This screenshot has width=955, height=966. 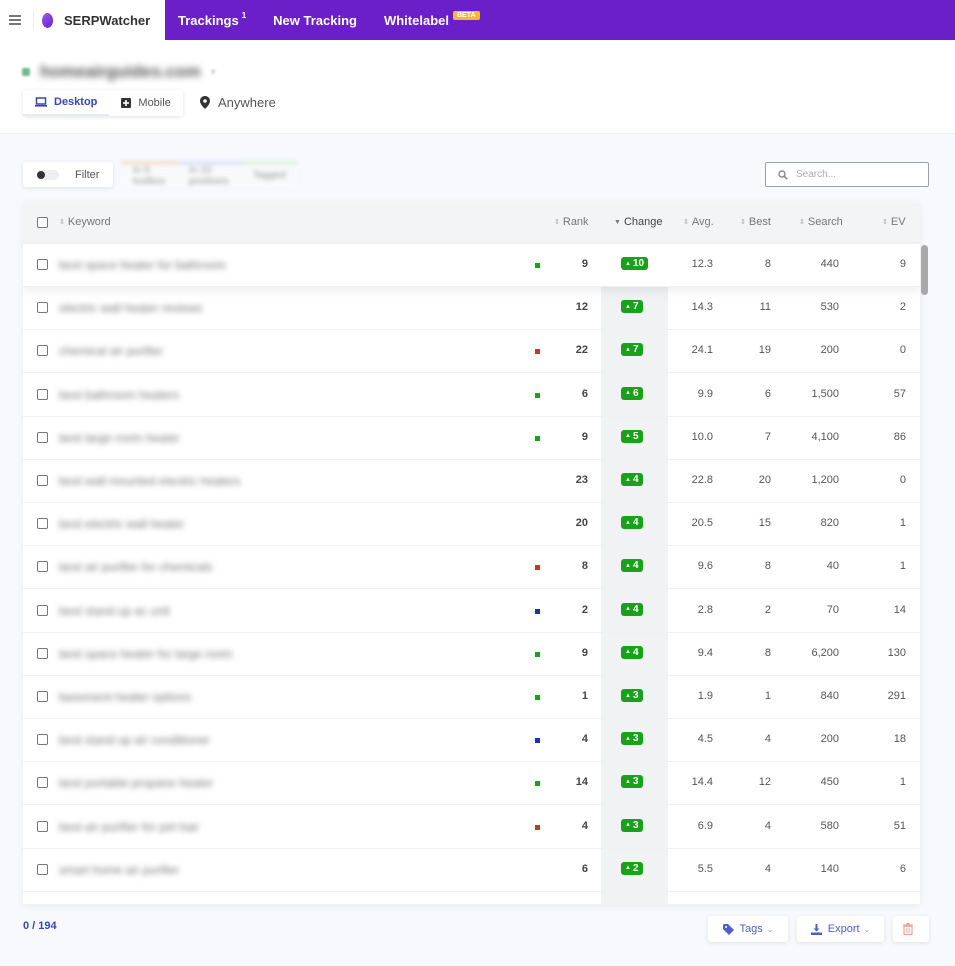 What do you see at coordinates (149, 481) in the screenshot?
I see `keyword-text: best wall mounted electric heaters` at bounding box center [149, 481].